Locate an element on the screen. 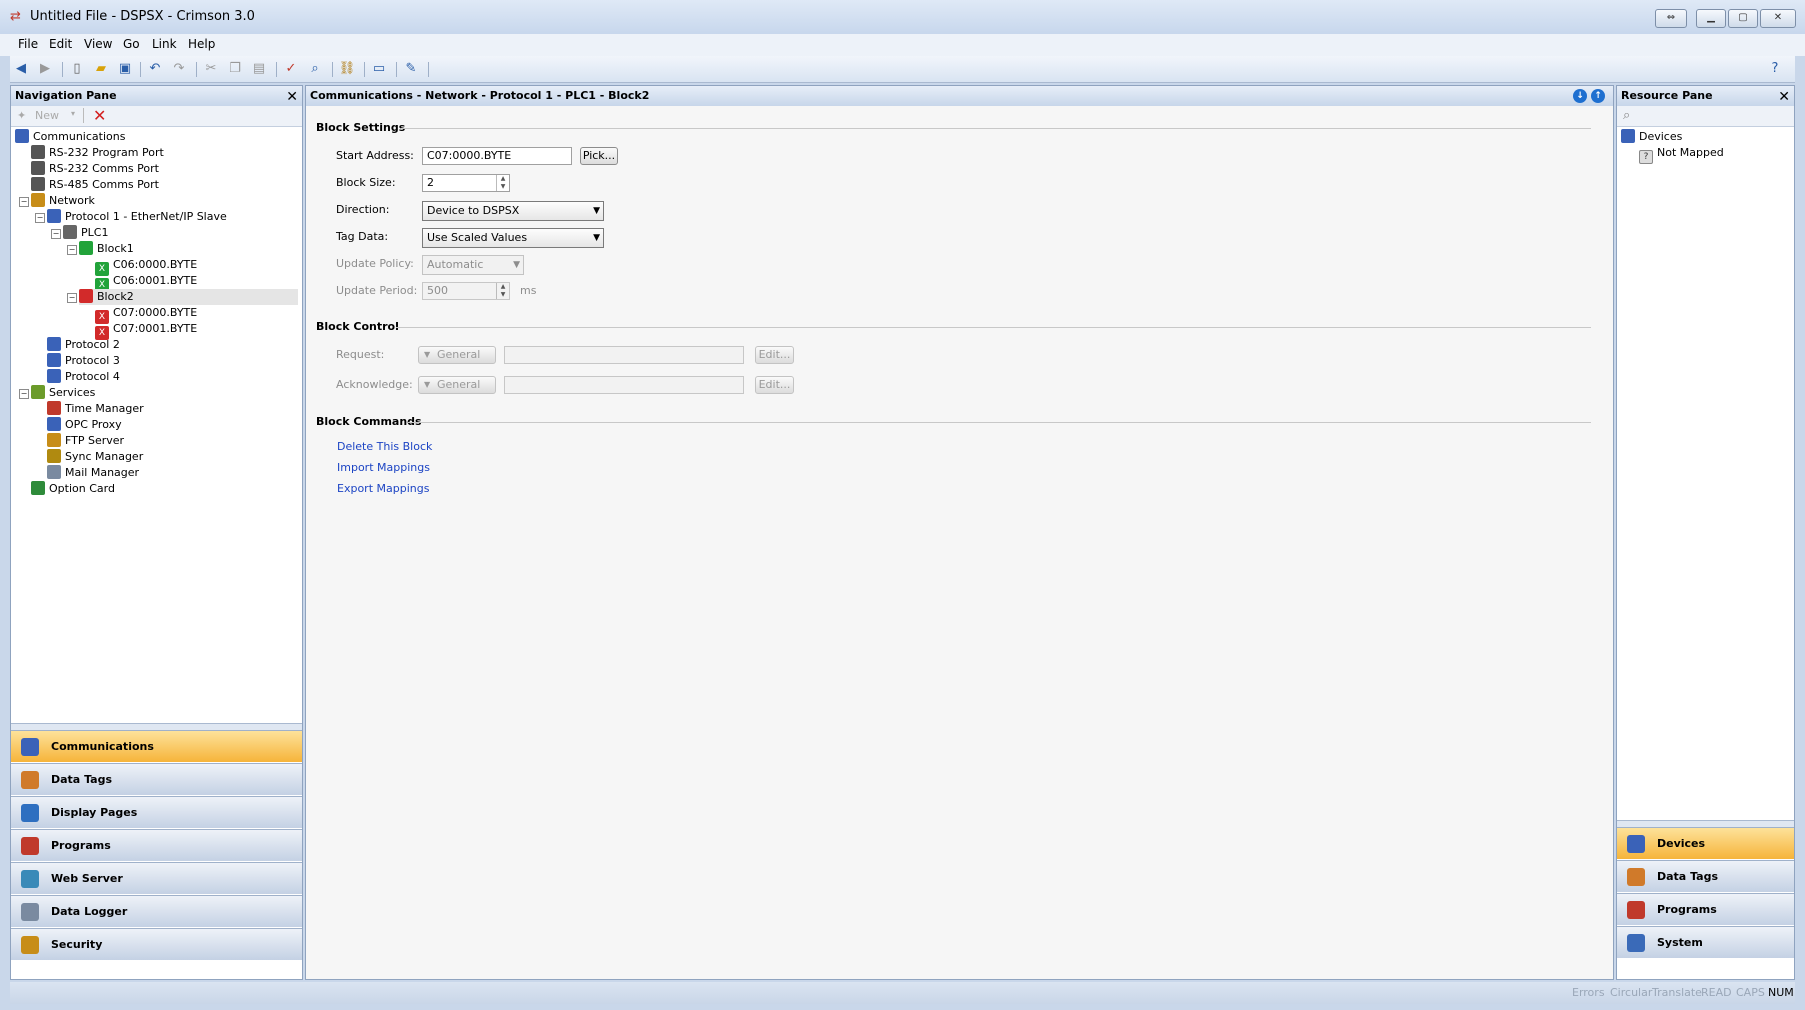 This screenshot has width=1805, height=1010. restore-layout-button: ⇔ is located at coordinates (1671, 18).